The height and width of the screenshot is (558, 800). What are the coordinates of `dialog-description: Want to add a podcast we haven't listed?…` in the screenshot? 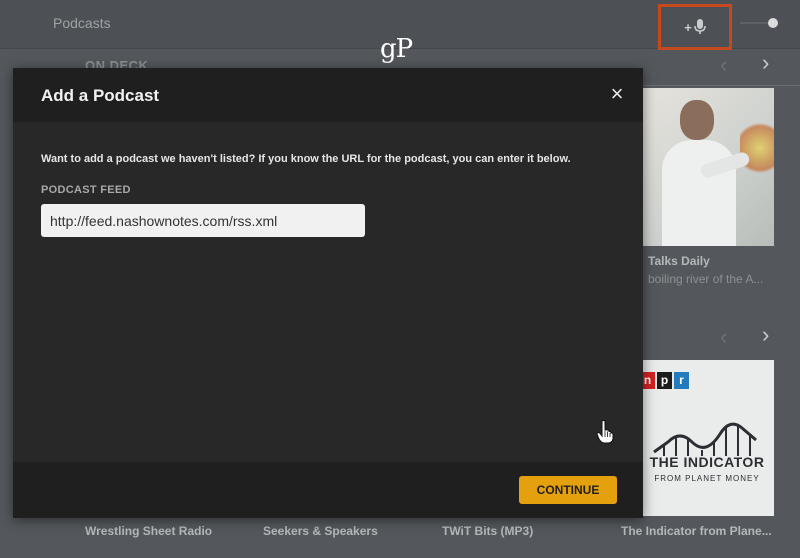 It's located at (306, 159).